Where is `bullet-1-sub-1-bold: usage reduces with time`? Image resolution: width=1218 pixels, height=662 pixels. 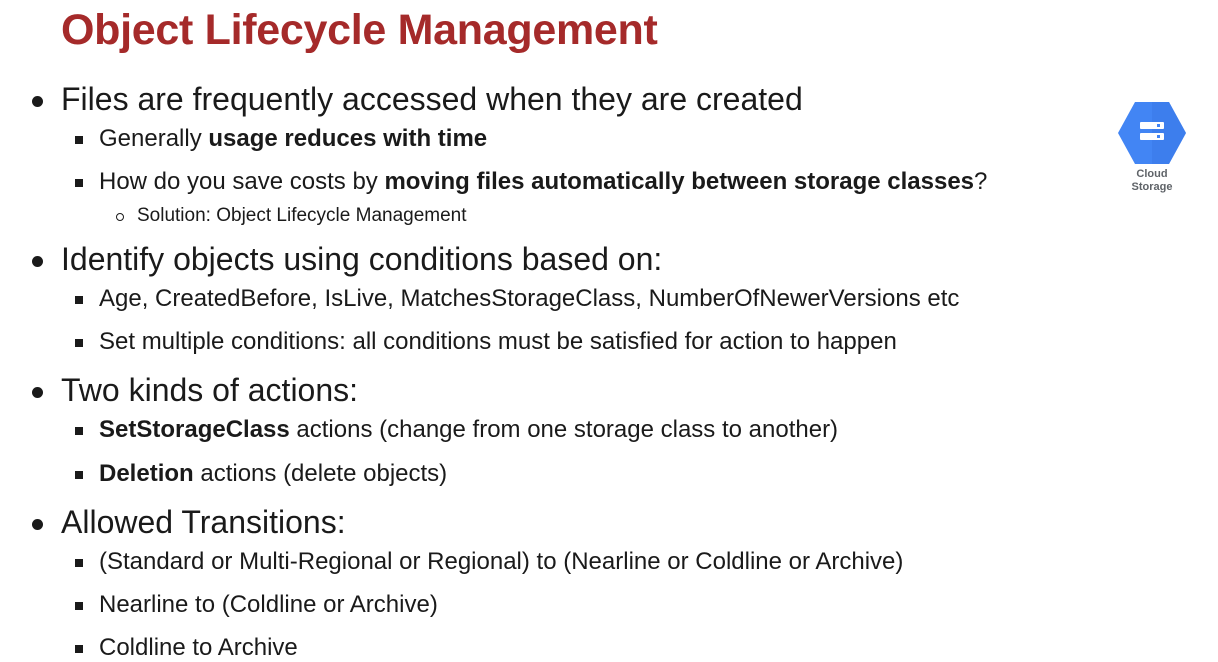
bullet-1-sub-1-bold: usage reduces with time is located at coordinates (348, 138).